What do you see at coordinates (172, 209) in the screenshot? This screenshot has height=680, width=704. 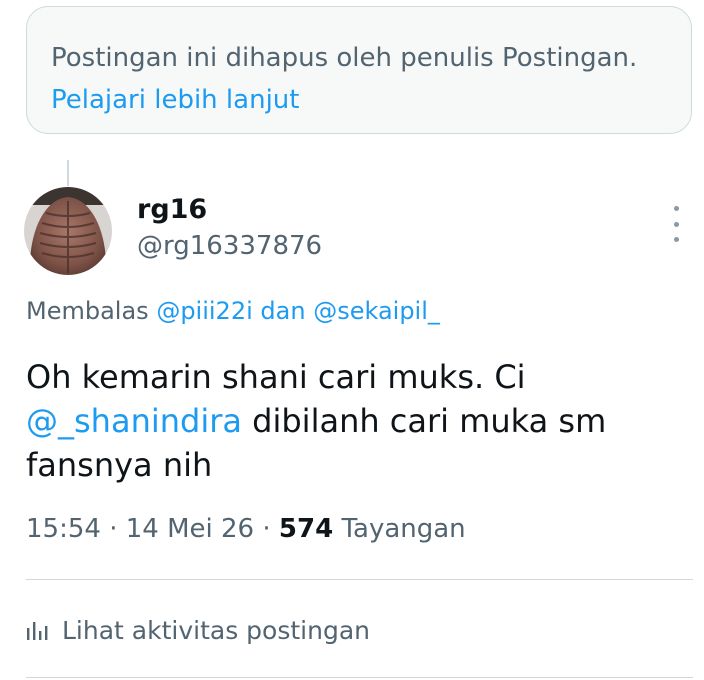 I see `author-display-name: rg16` at bounding box center [172, 209].